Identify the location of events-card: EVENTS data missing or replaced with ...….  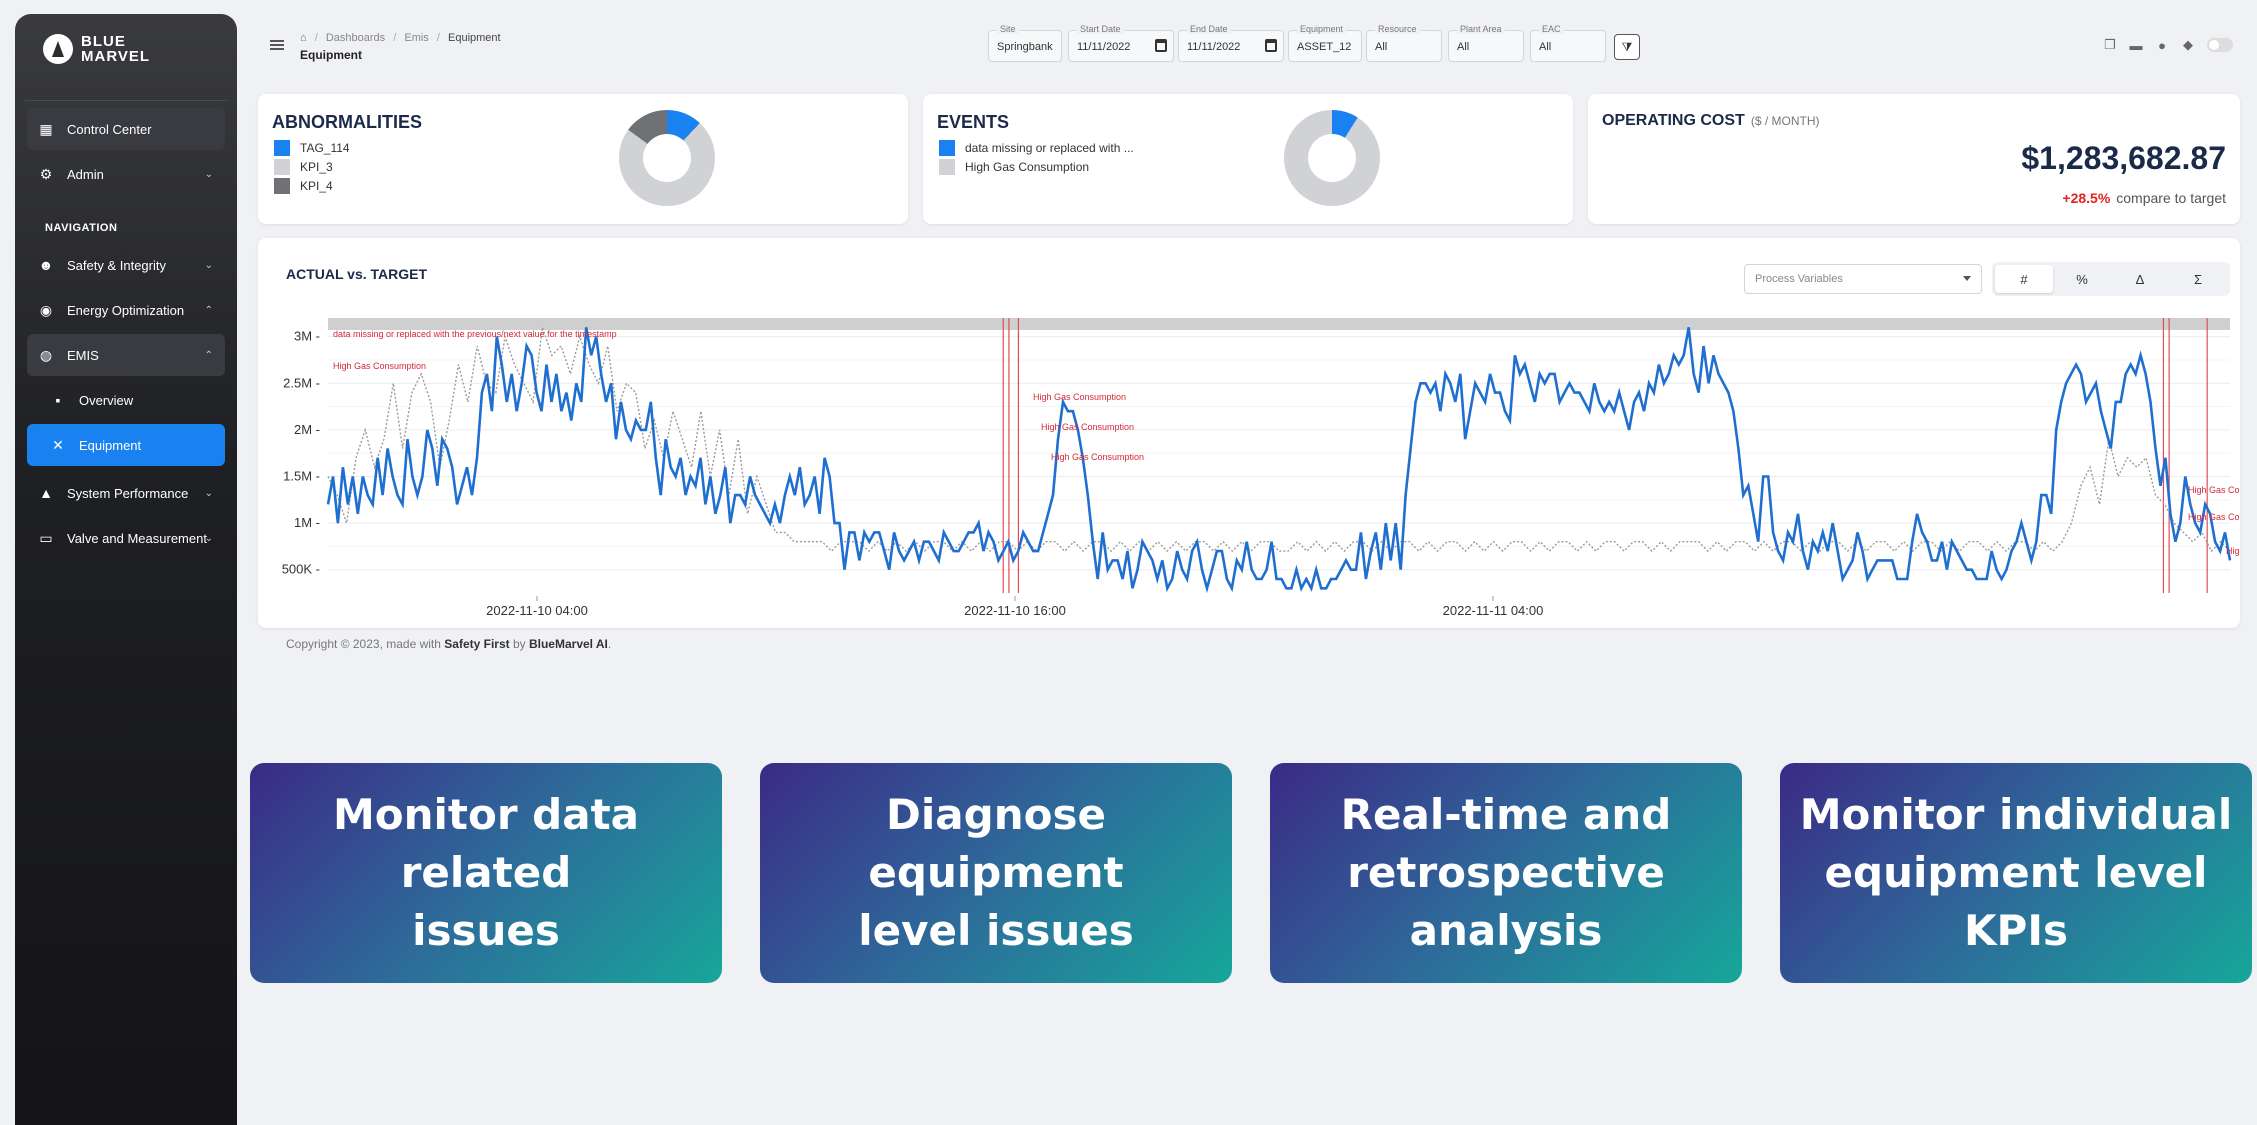
(1248, 159).